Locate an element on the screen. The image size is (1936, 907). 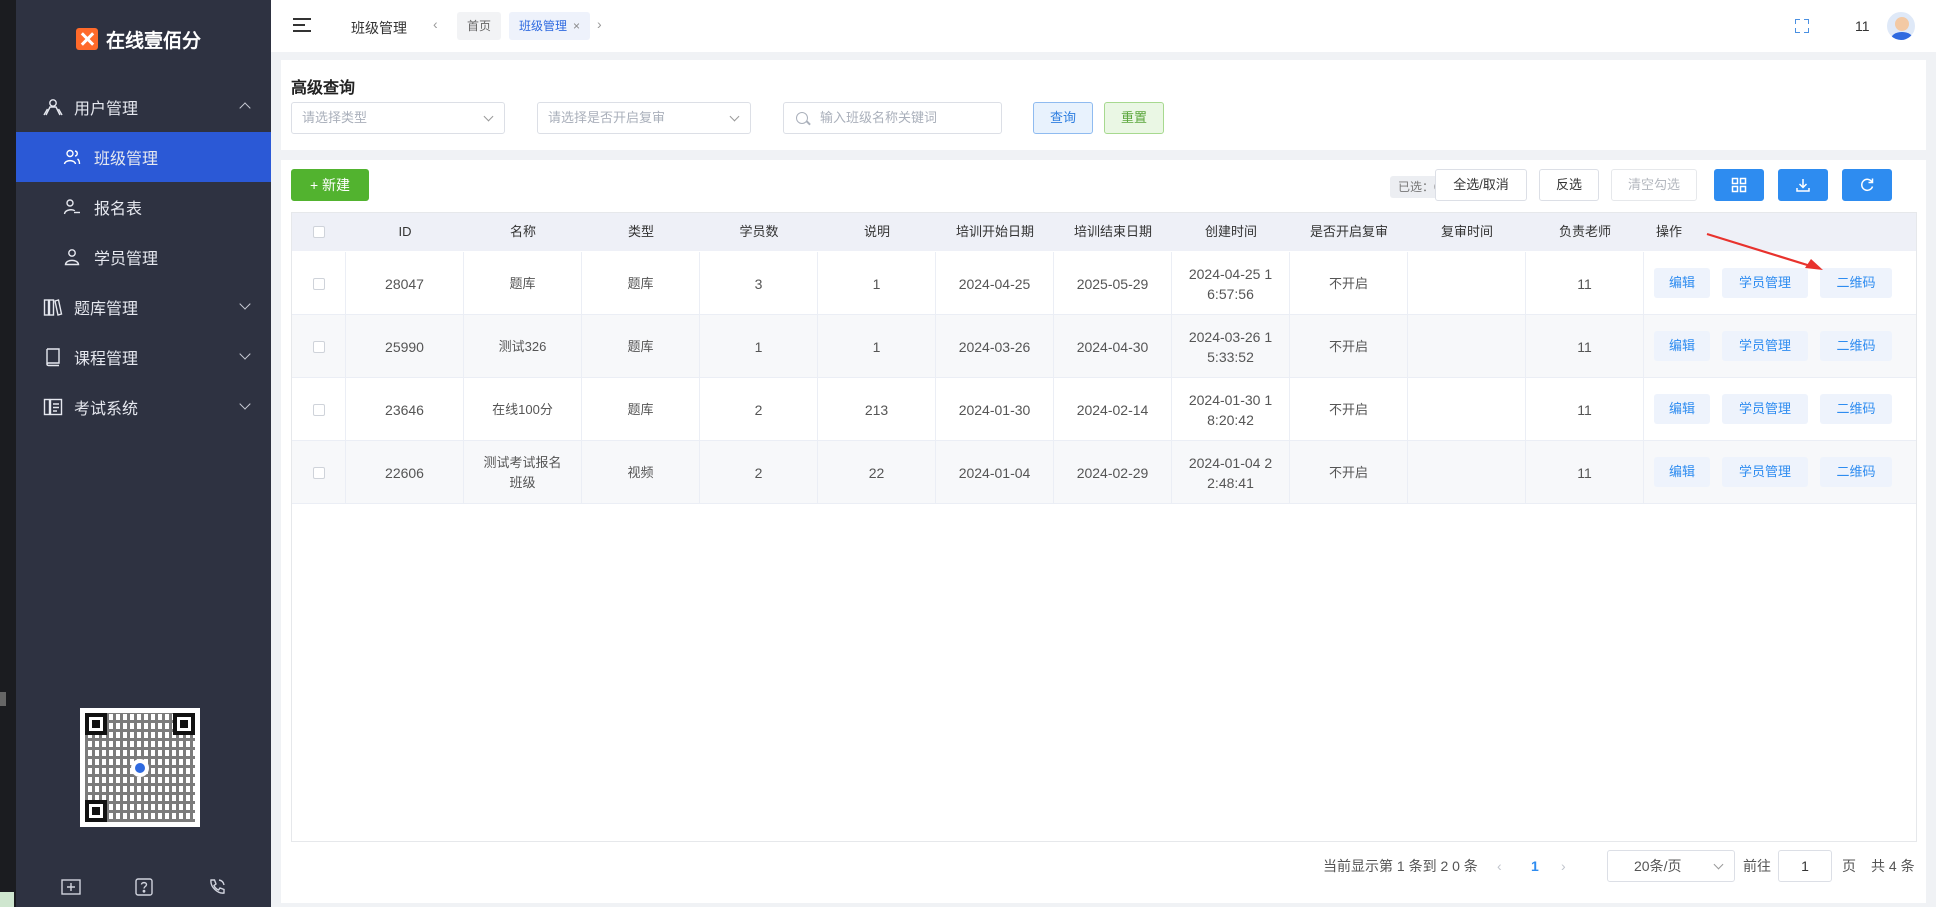
column-header: ID is located at coordinates (405, 232).